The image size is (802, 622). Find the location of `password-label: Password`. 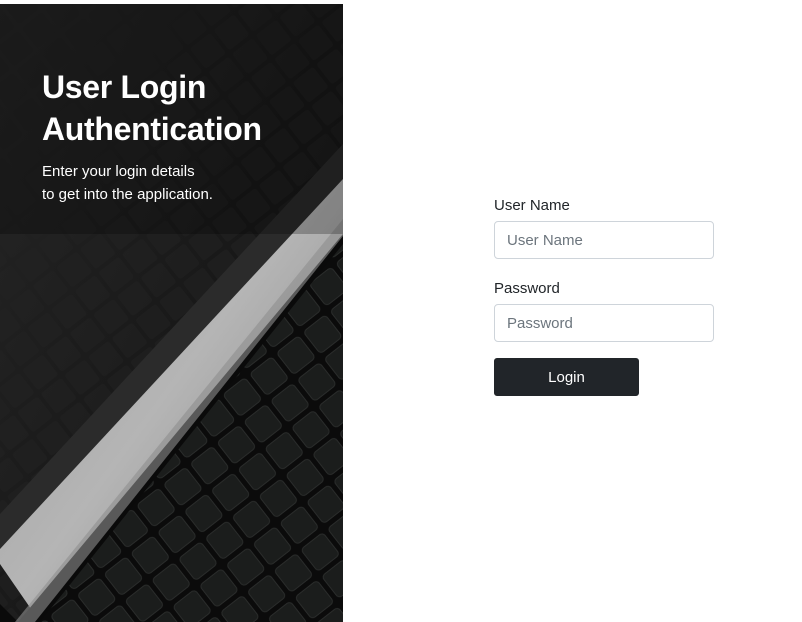

password-label: Password is located at coordinates (527, 288).